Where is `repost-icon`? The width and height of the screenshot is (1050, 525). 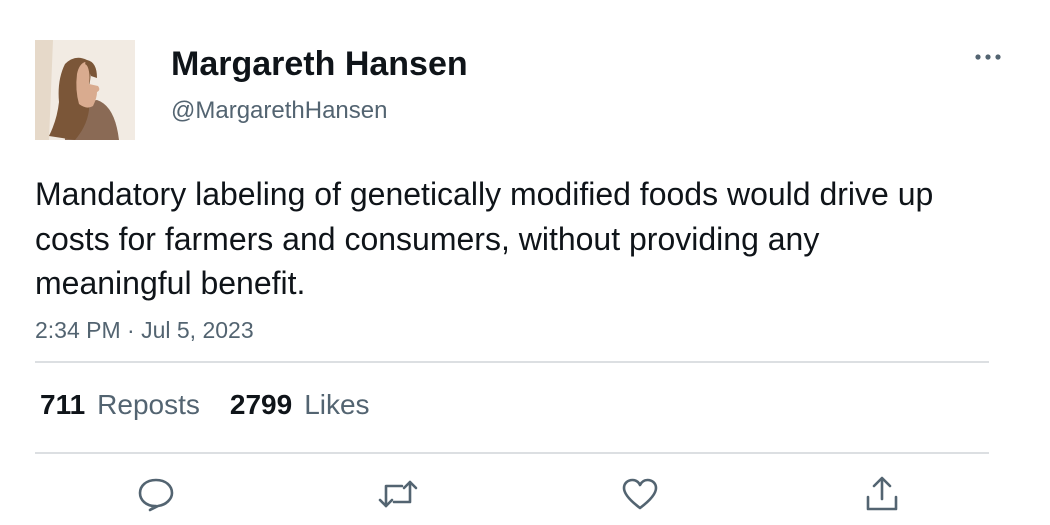
repost-icon is located at coordinates (398, 494).